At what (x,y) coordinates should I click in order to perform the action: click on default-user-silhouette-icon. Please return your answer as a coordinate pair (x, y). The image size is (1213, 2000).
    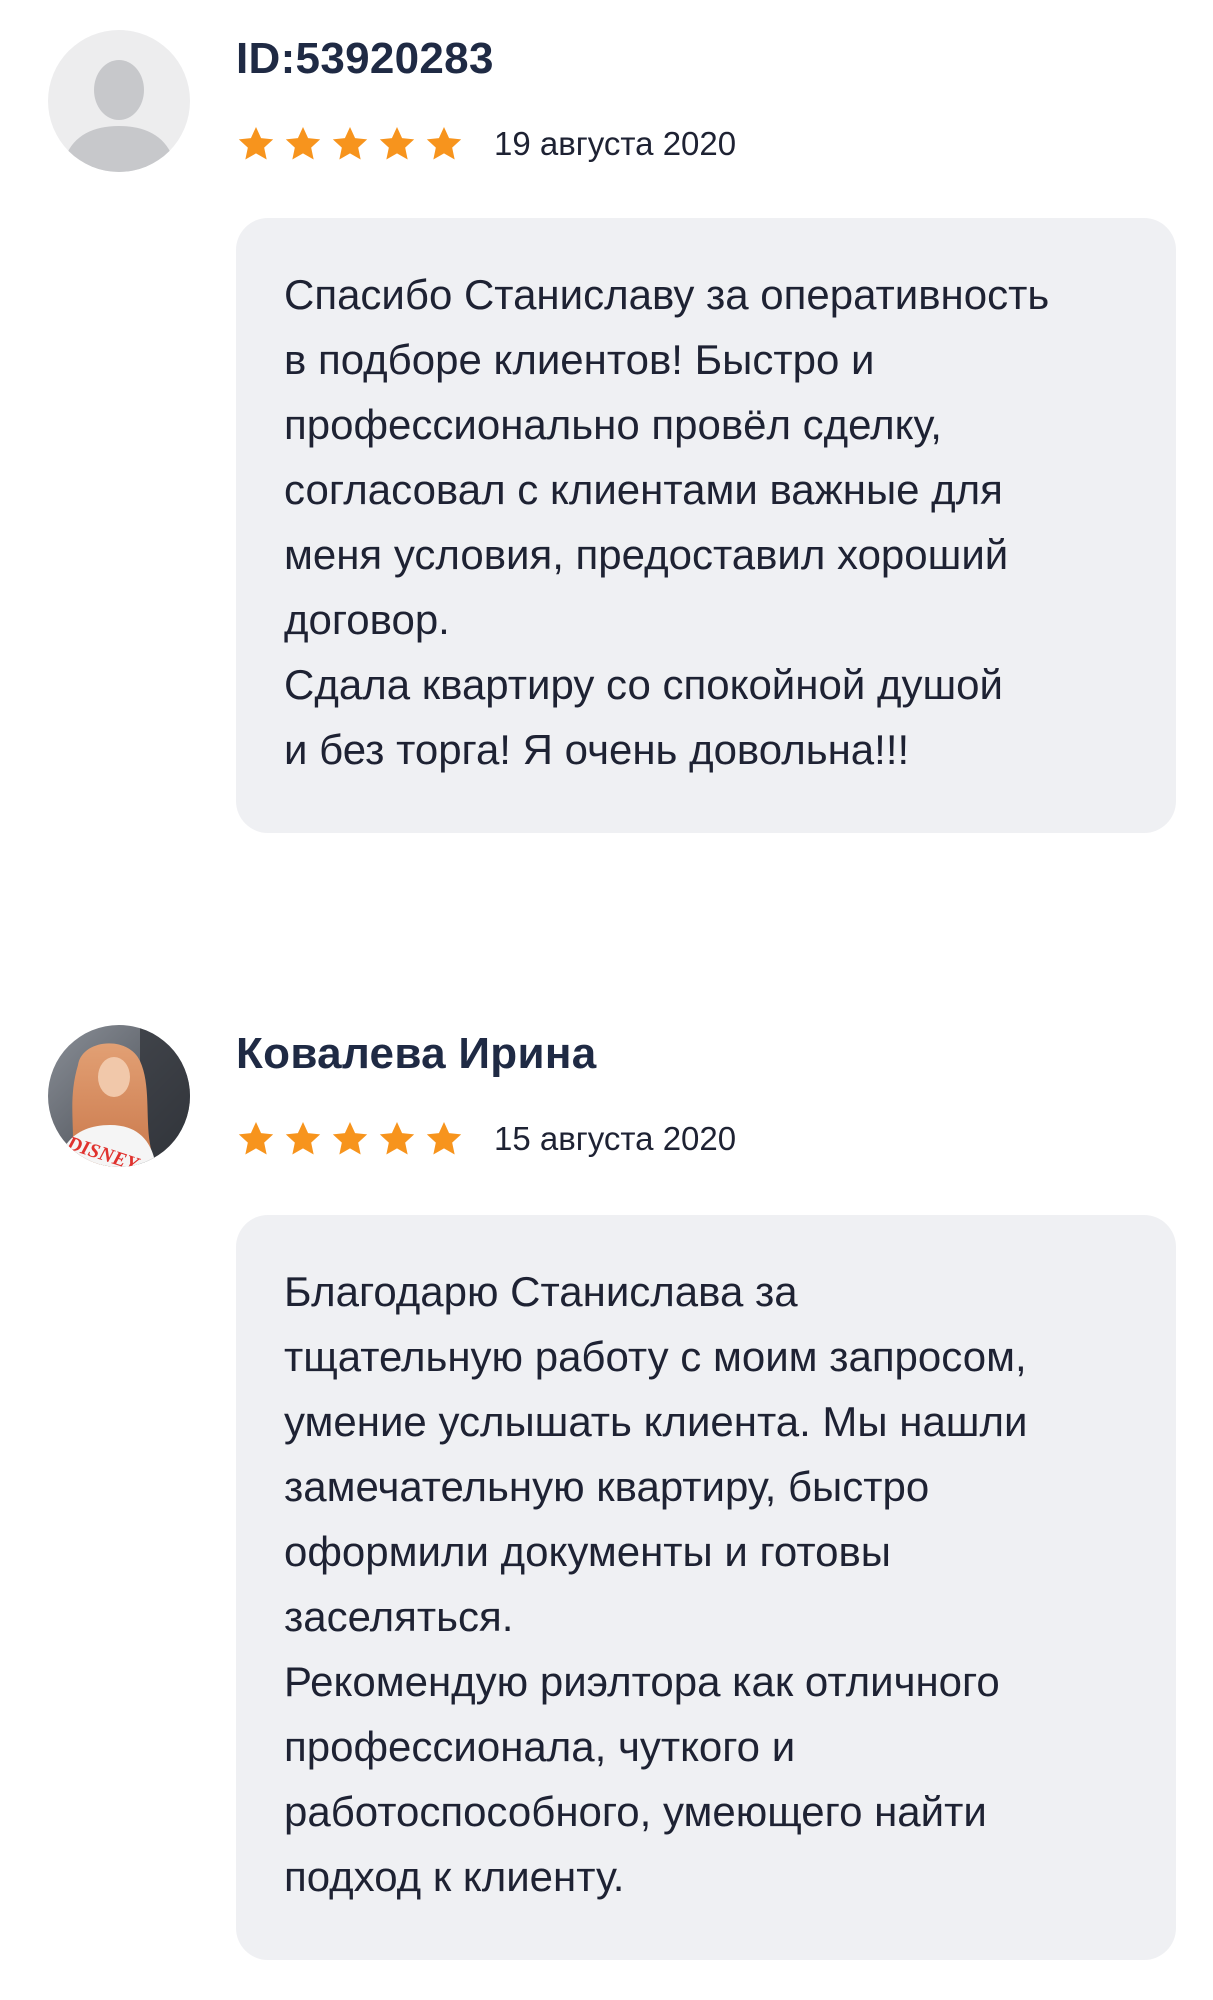
    Looking at the image, I should click on (119, 101).